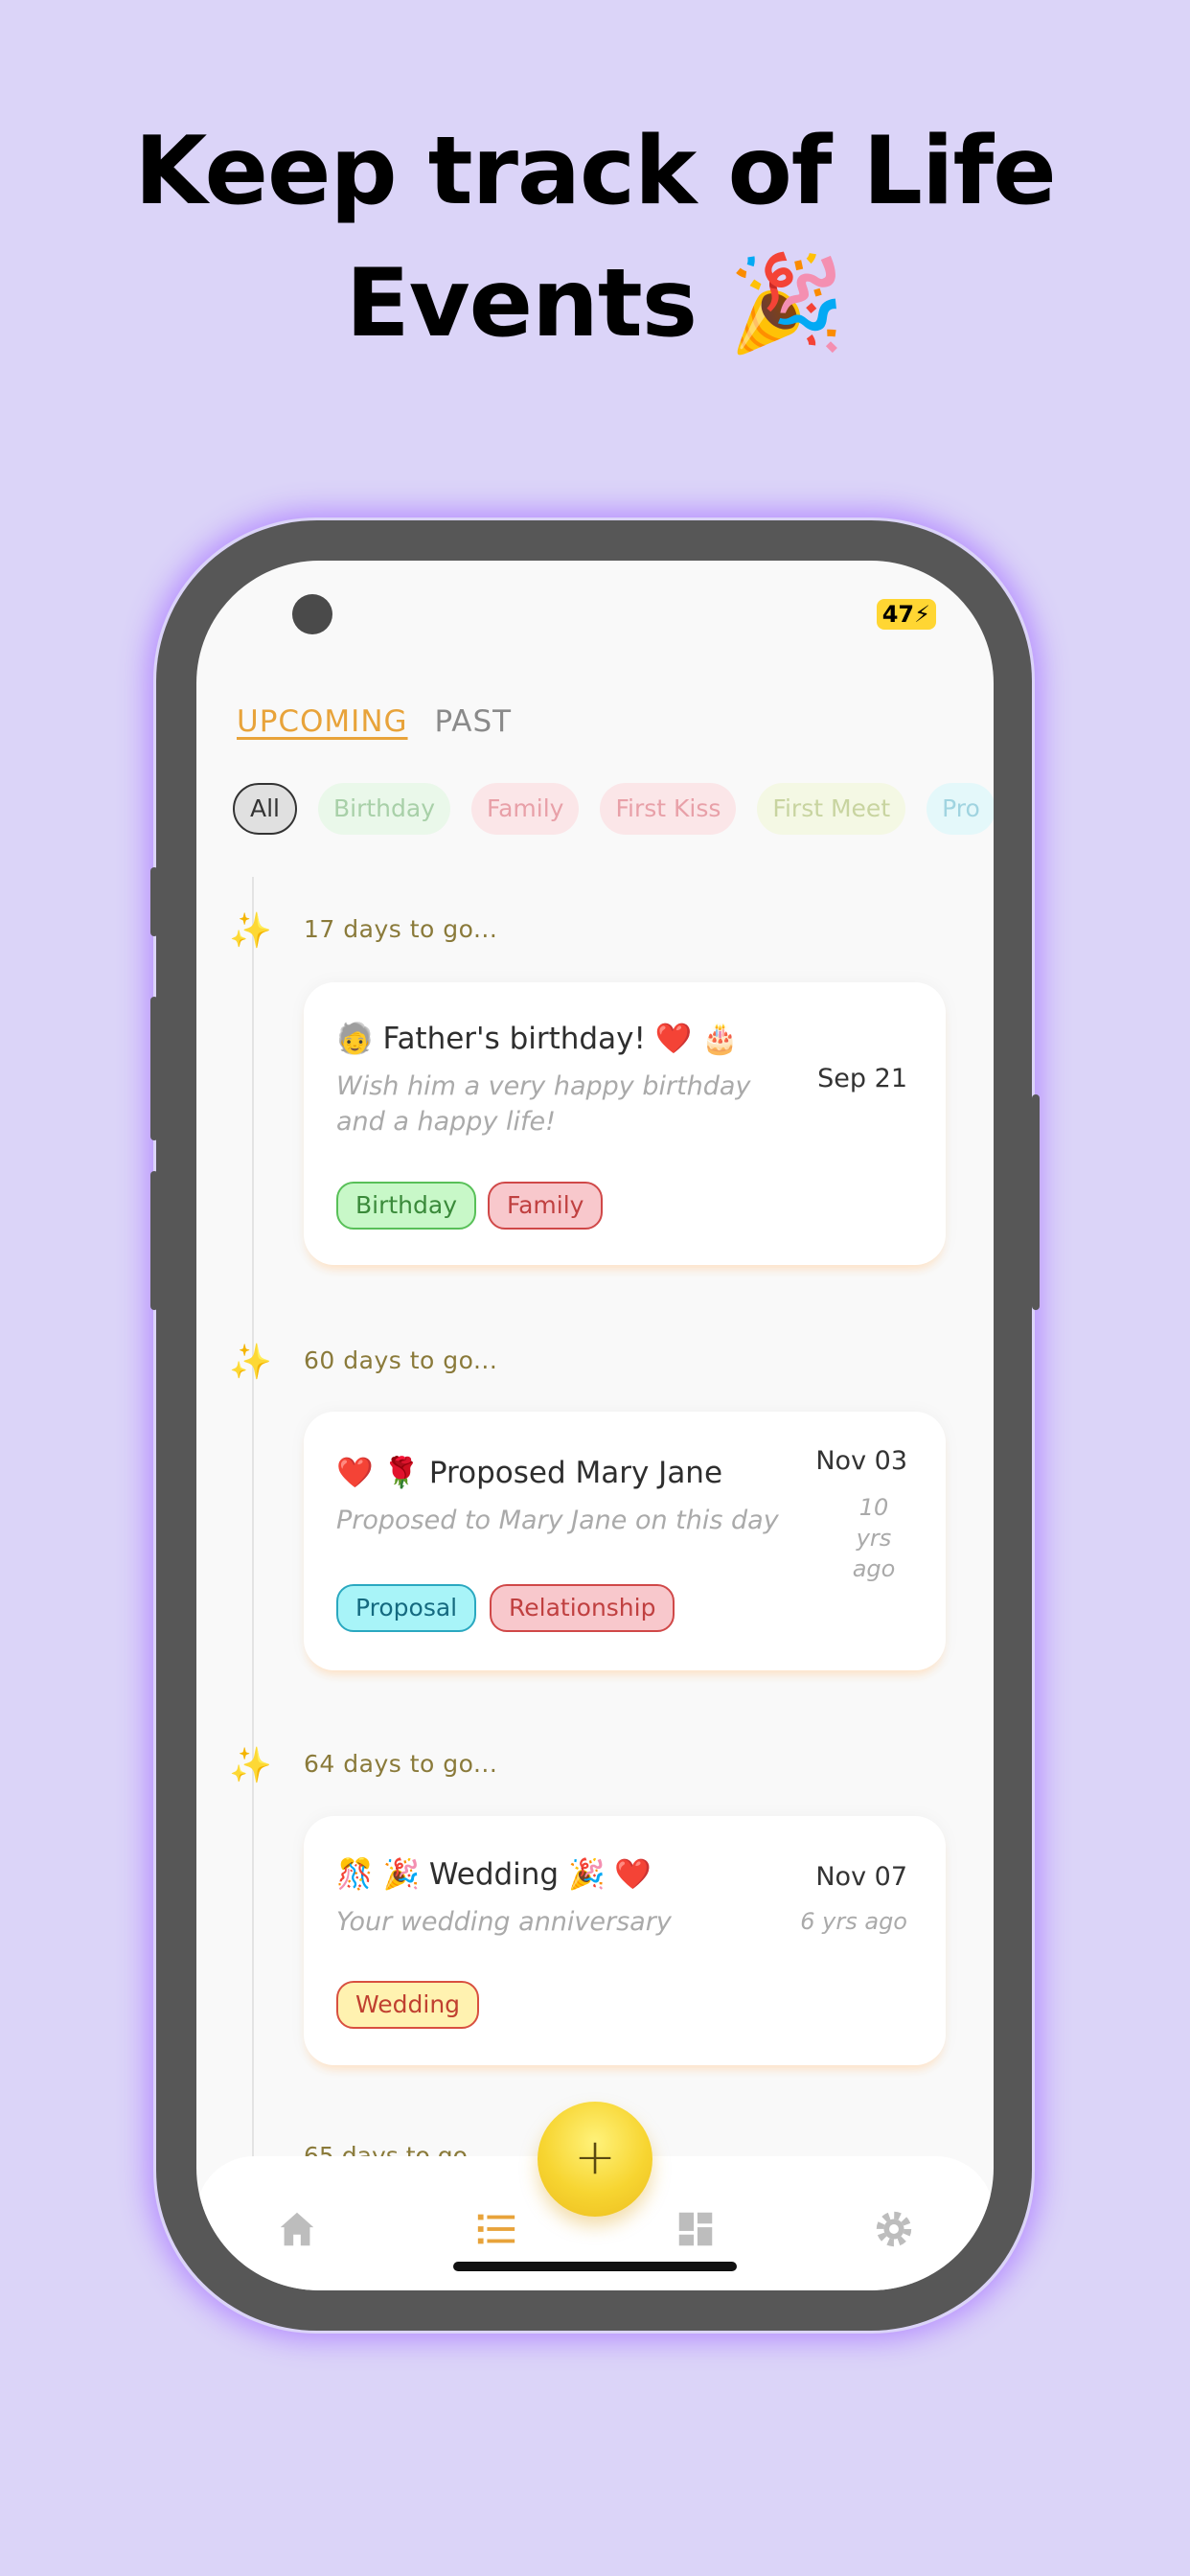 Image resolution: width=1190 pixels, height=2576 pixels. What do you see at coordinates (595, 2266) in the screenshot?
I see `home-indicator` at bounding box center [595, 2266].